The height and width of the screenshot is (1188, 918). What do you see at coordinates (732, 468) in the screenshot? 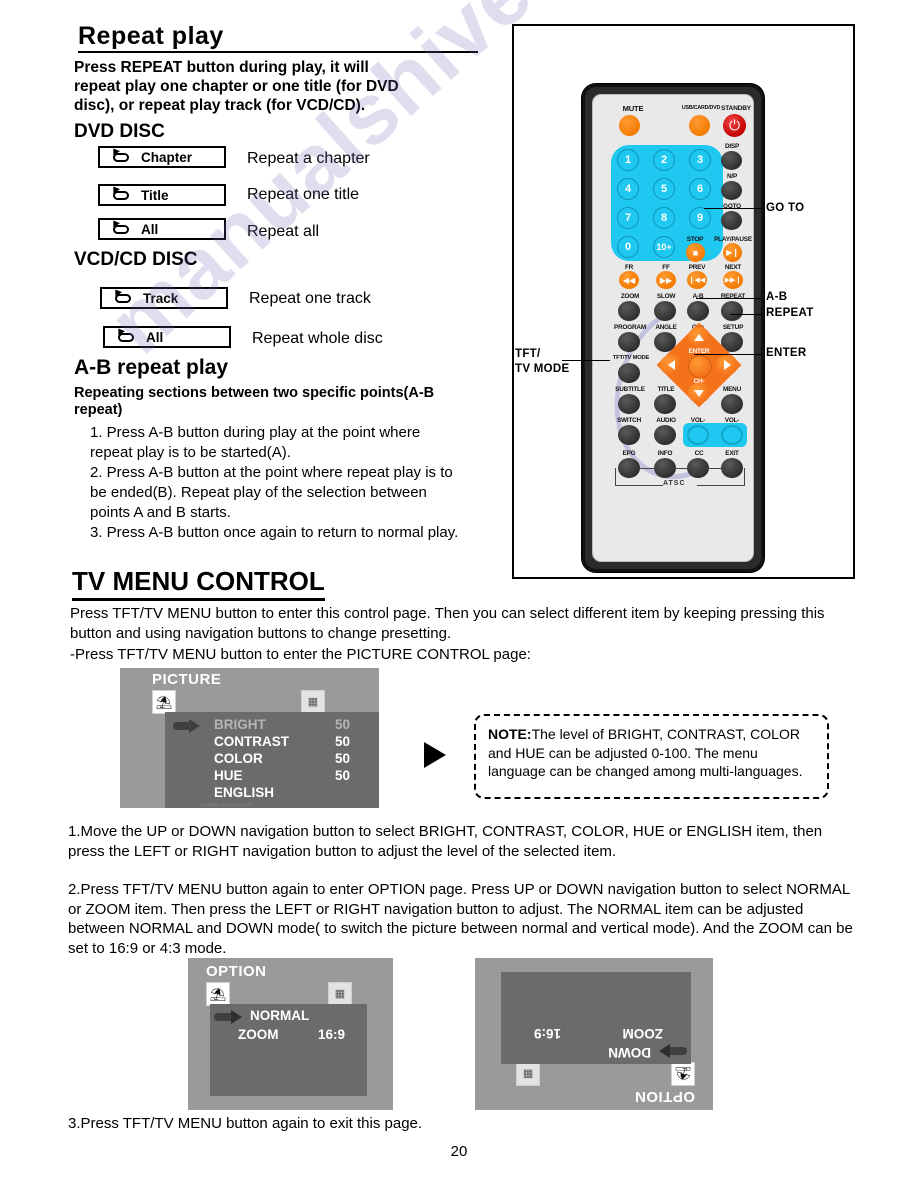
I see `exit-button` at bounding box center [732, 468].